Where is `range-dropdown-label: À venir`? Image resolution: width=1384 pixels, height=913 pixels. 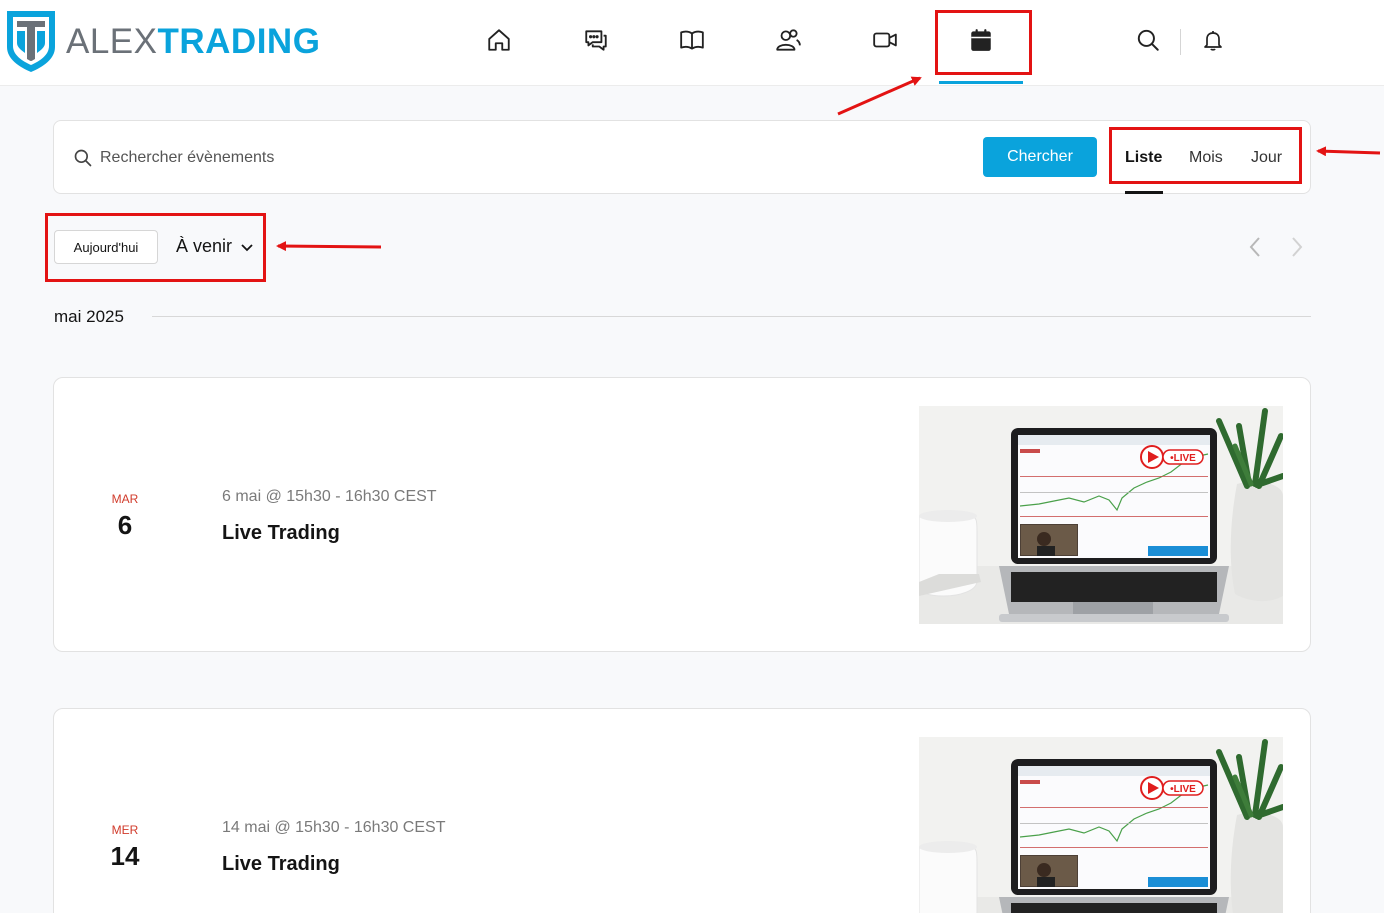
range-dropdown-label: À venir is located at coordinates (204, 246).